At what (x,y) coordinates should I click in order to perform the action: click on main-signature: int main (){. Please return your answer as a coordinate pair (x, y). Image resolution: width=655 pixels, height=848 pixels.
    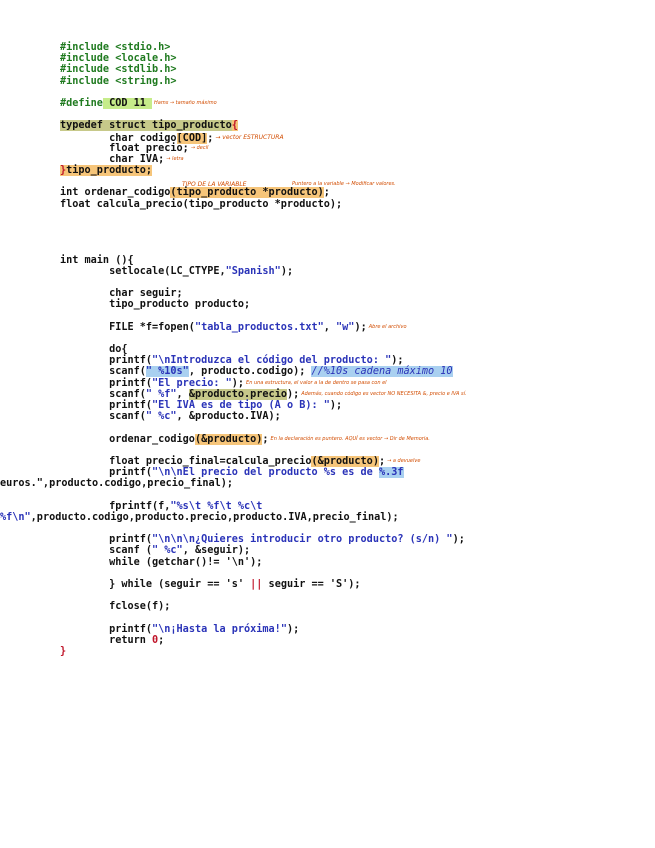
    Looking at the image, I should click on (97, 260).